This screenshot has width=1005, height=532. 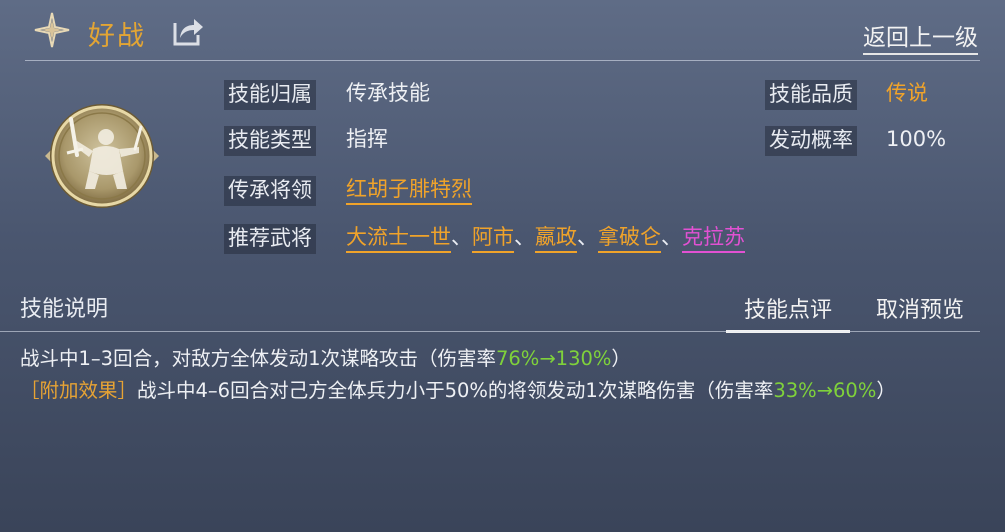 I want to click on inherit-general-link: 红胡子腓特烈, so click(x=409, y=190).